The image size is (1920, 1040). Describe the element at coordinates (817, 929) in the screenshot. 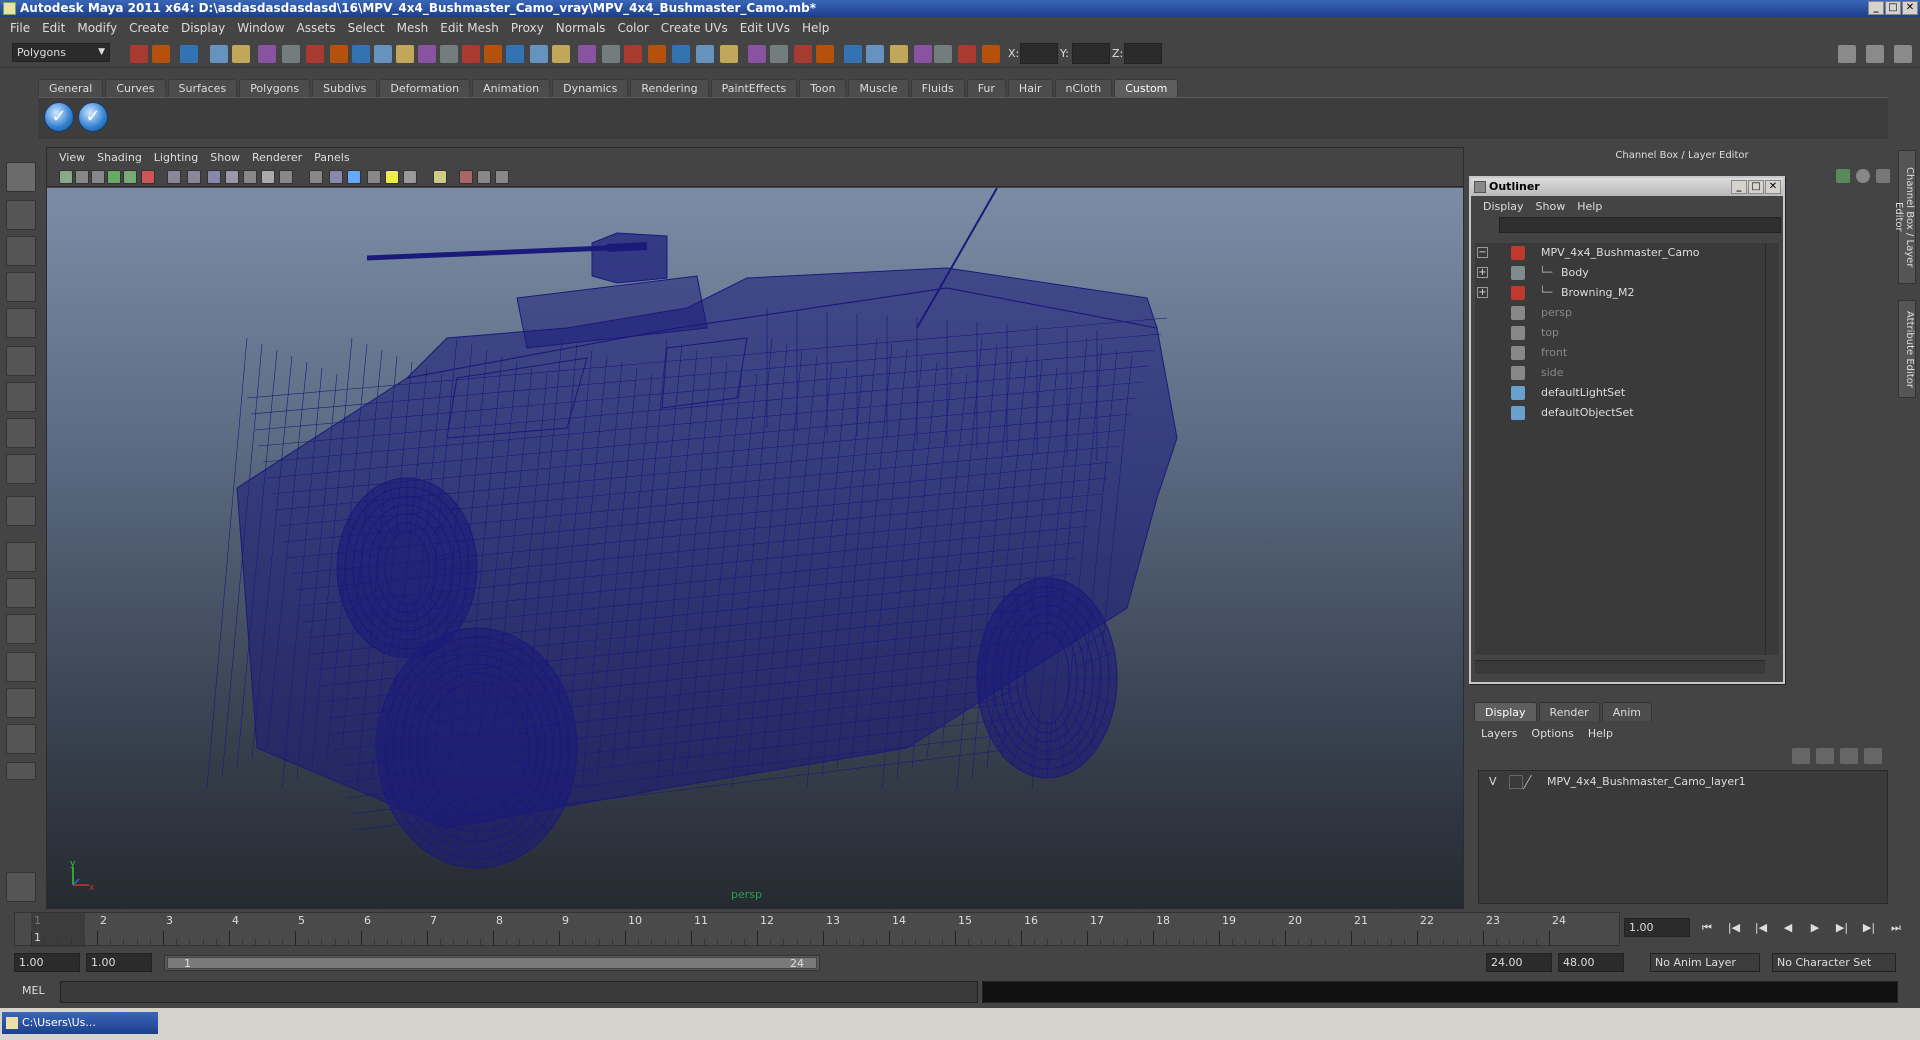

I see `time-slider: 1234567891011121314151617181920212223241` at that location.